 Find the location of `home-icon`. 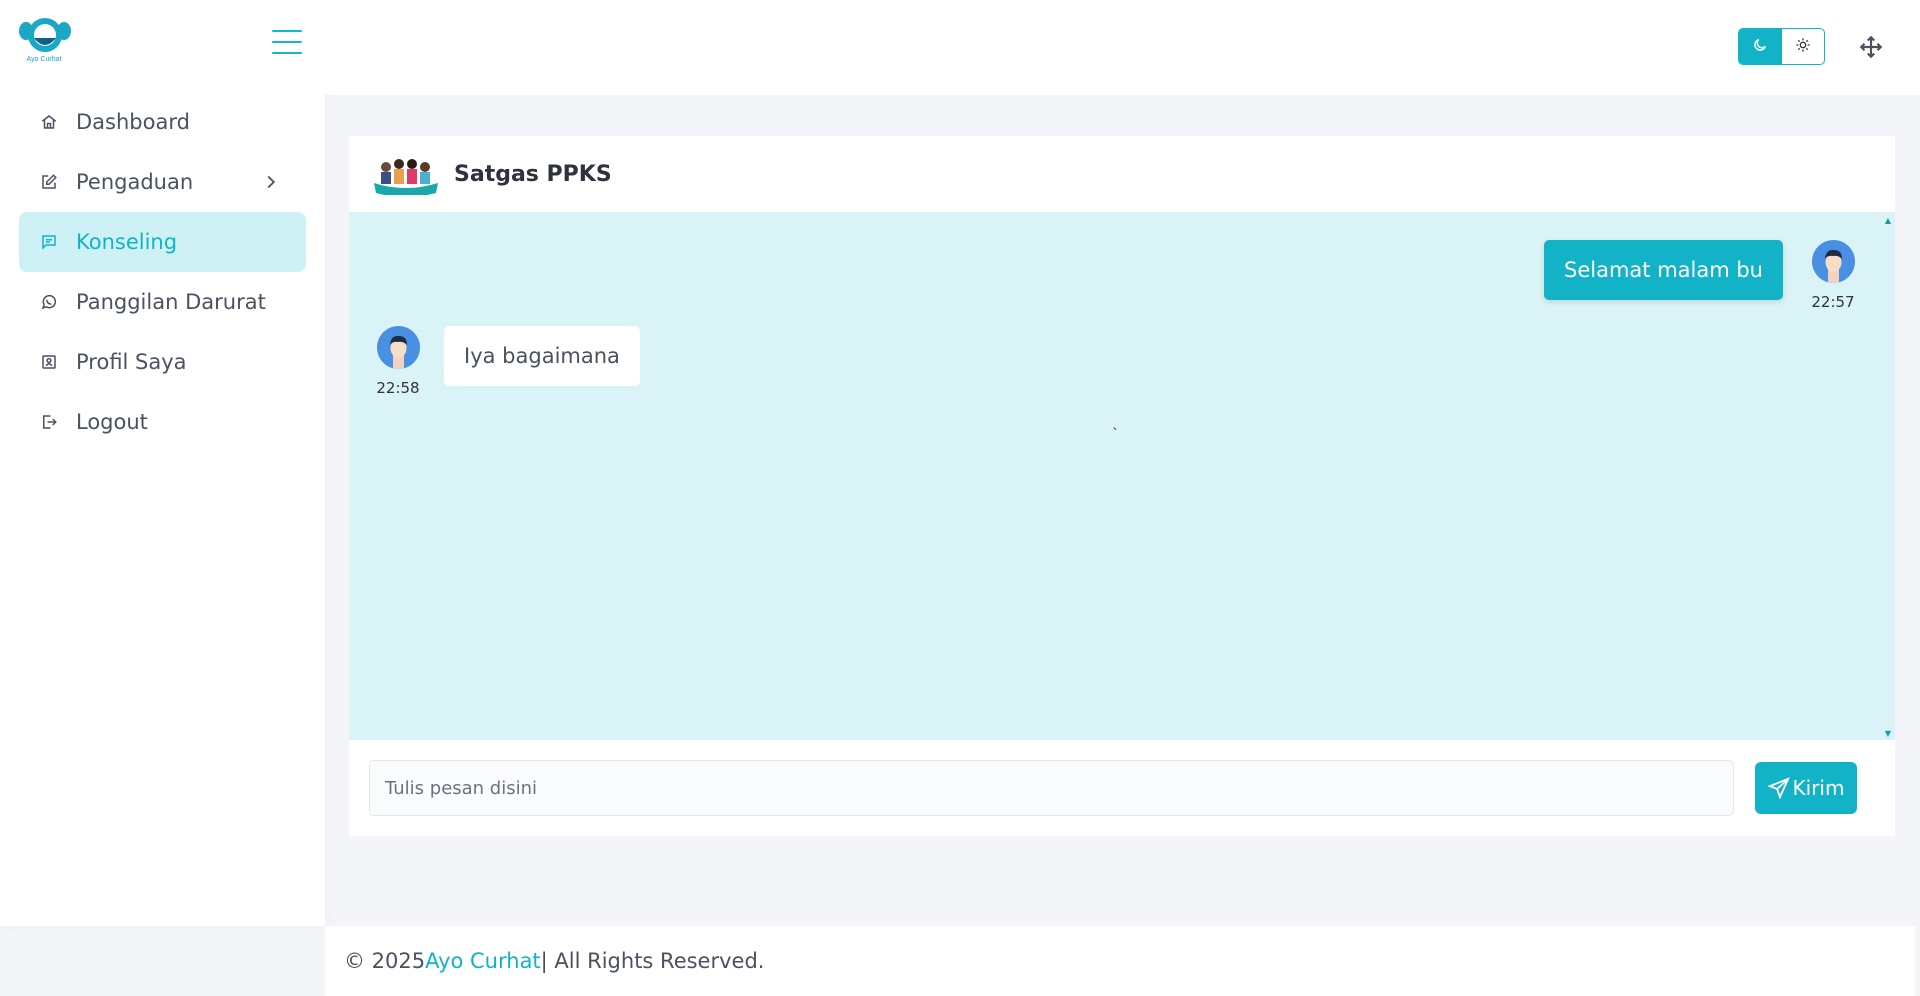

home-icon is located at coordinates (49, 122).